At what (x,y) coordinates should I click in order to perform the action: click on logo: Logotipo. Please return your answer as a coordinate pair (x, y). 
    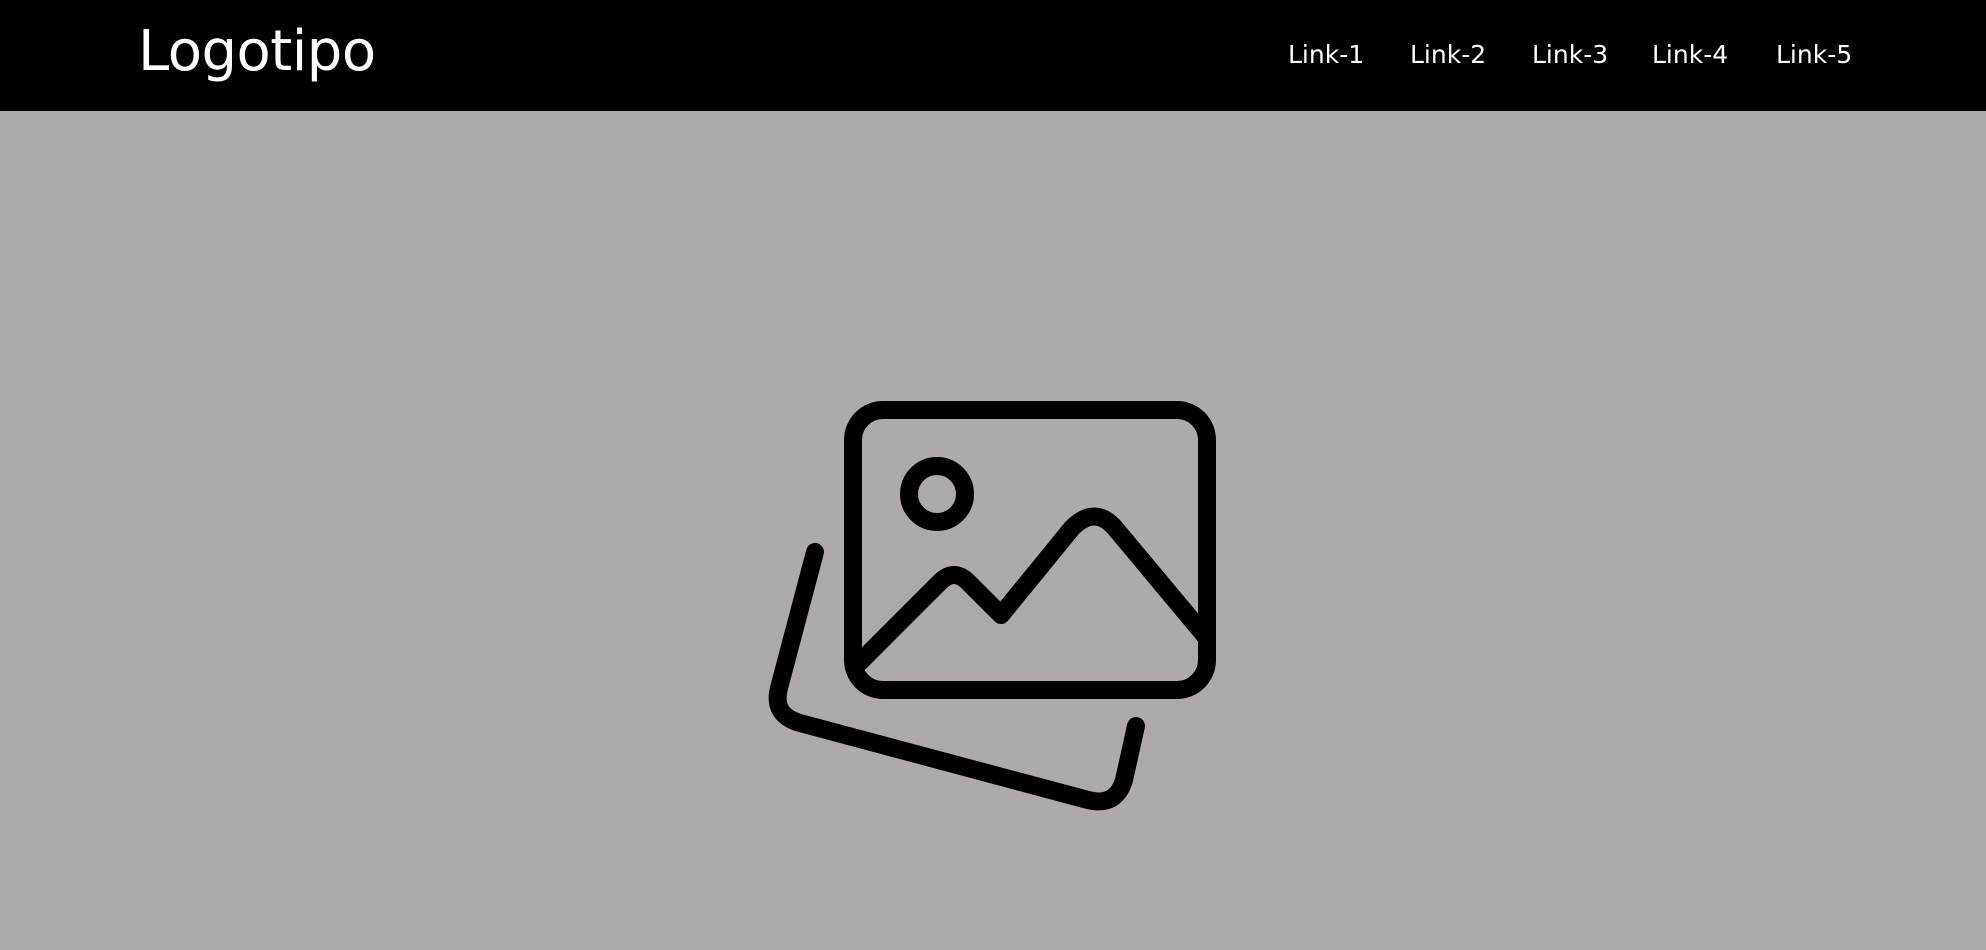
    Looking at the image, I should click on (257, 52).